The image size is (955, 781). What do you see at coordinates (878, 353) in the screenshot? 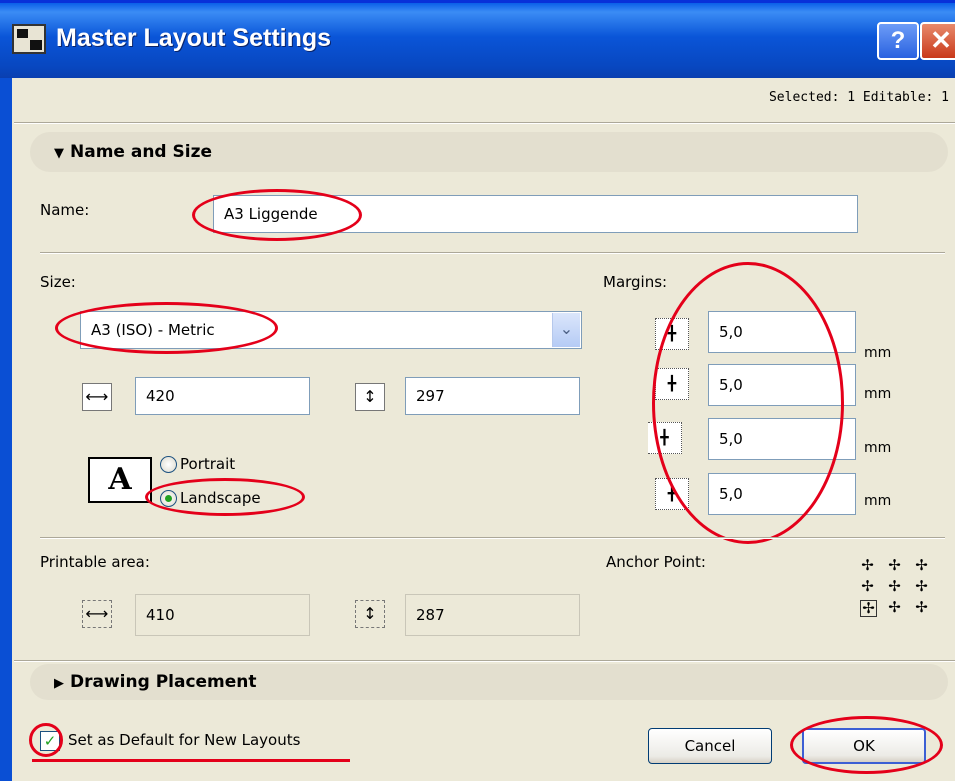
I see `margin-top-unit: mm` at bounding box center [878, 353].